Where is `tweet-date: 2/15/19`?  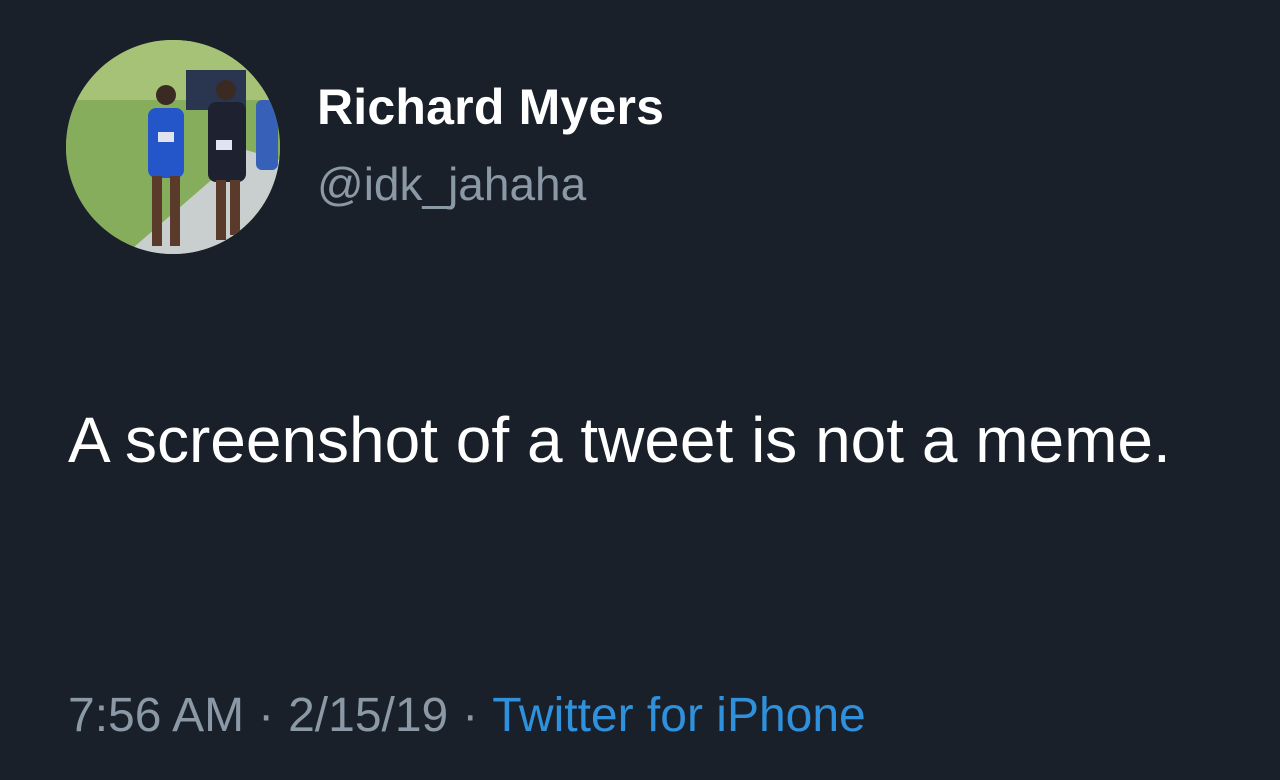
tweet-date: 2/15/19 is located at coordinates (368, 715).